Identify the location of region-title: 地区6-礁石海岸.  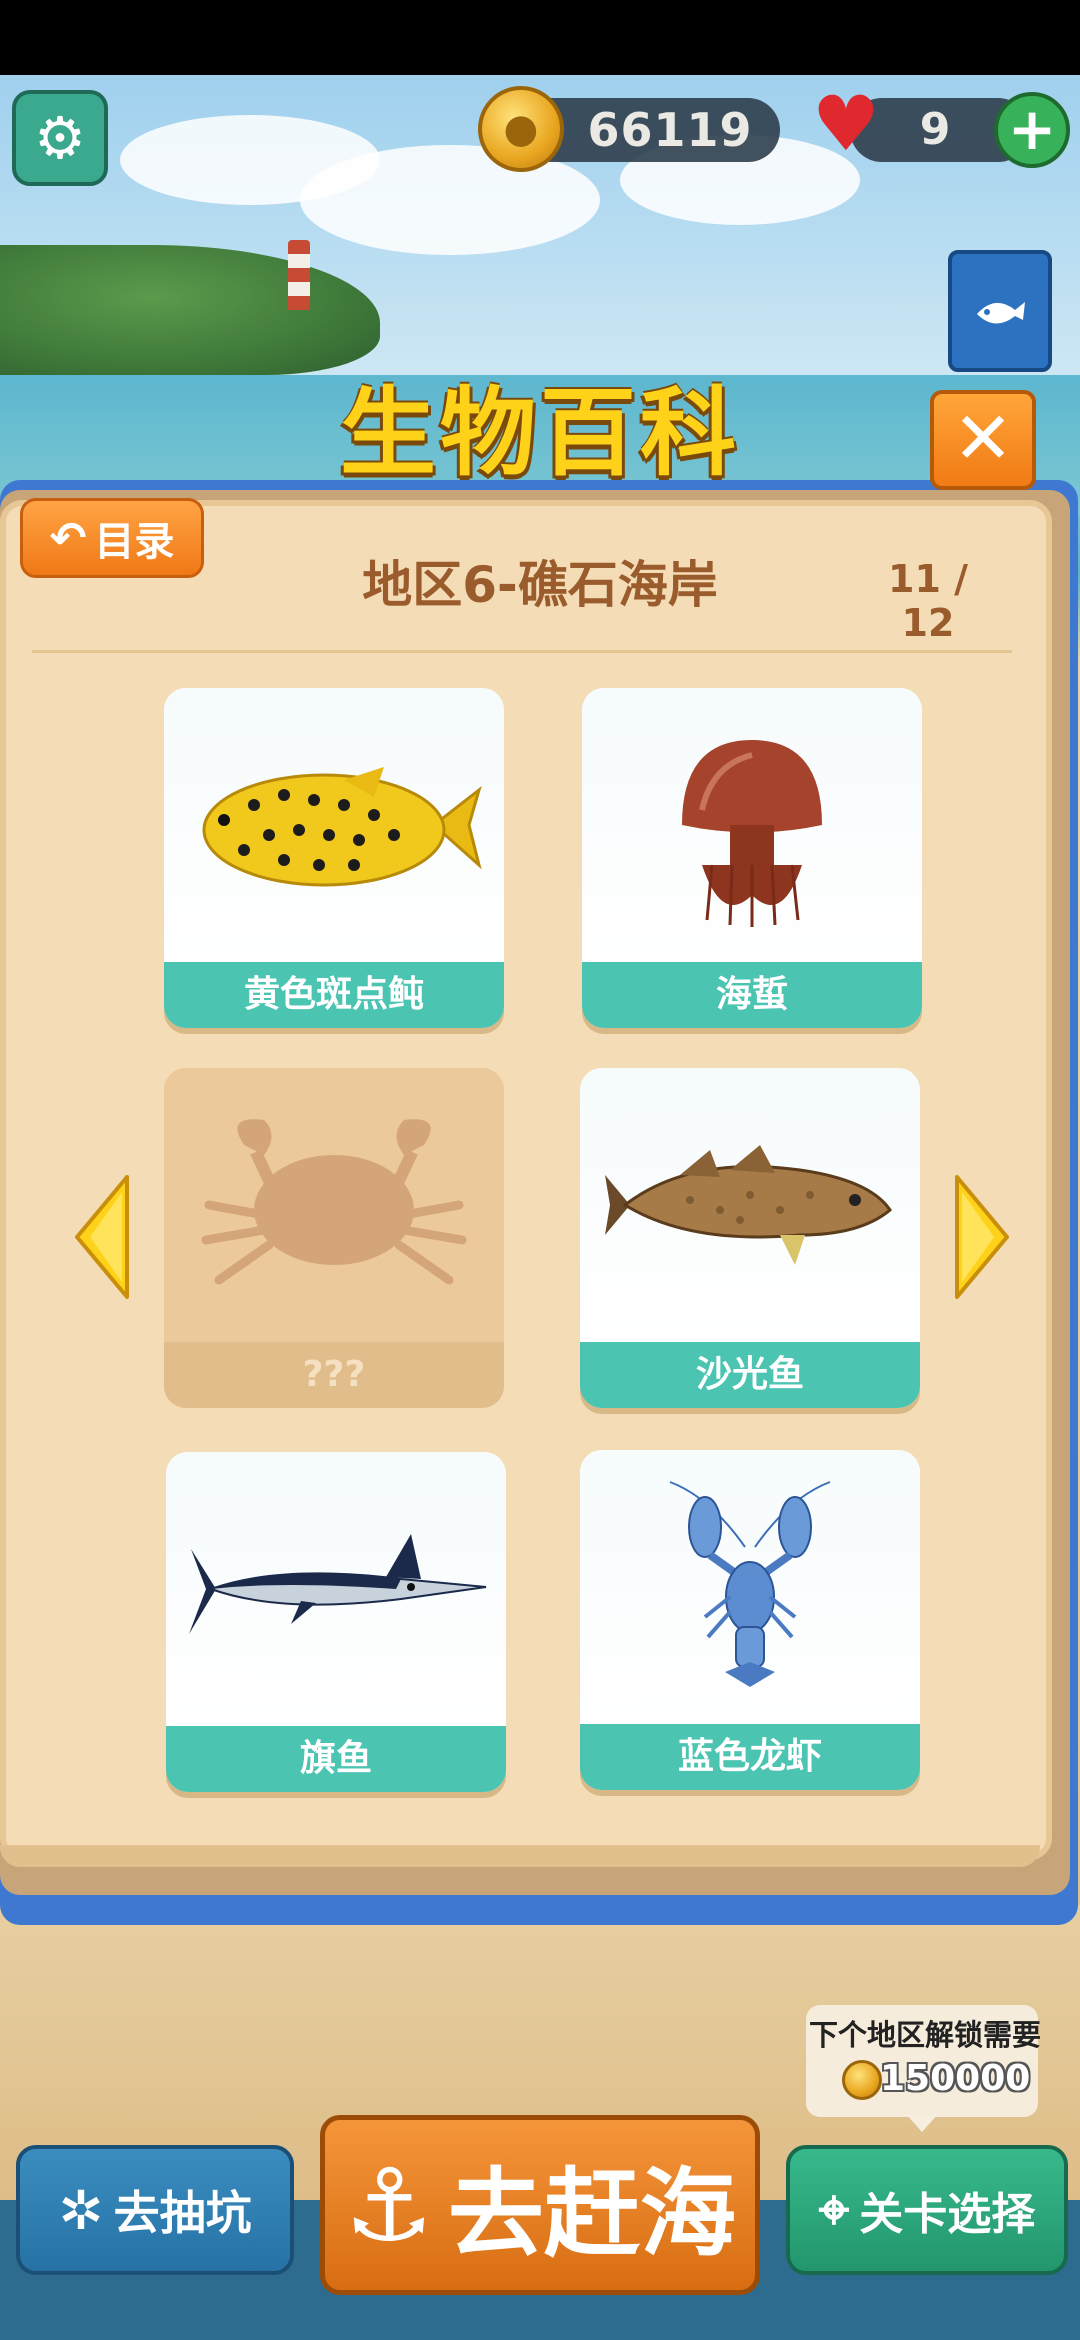
(540, 585).